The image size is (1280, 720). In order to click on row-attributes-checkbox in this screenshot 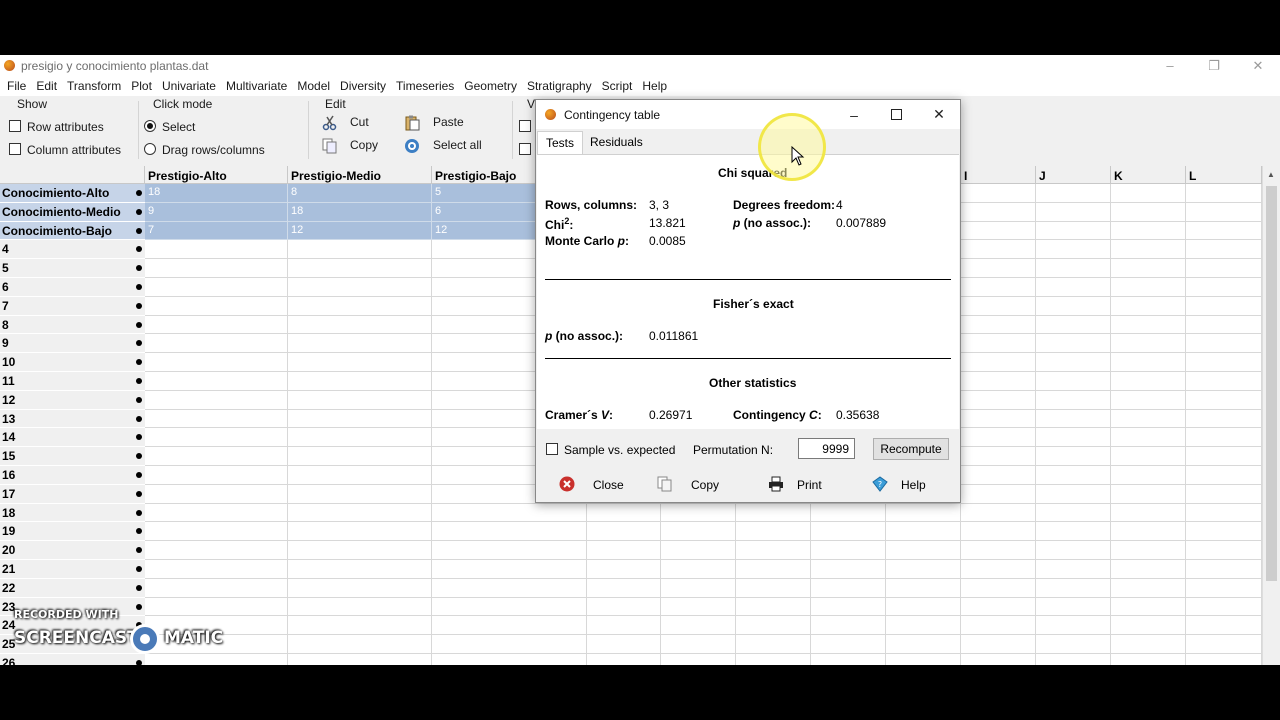, I will do `click(15, 126)`.